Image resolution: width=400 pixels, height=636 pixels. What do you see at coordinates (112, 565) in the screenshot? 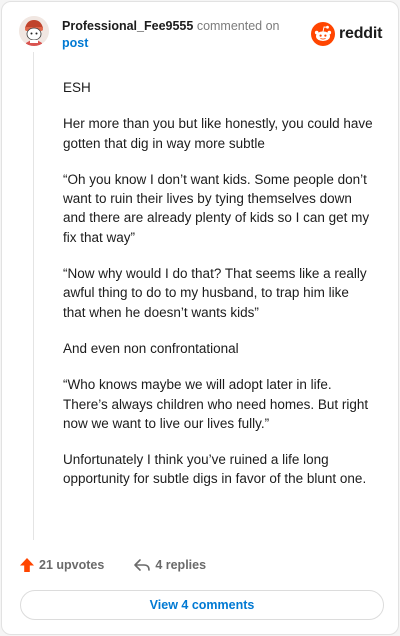
I see `comment-actions: 21 upvotes 4 replies` at bounding box center [112, 565].